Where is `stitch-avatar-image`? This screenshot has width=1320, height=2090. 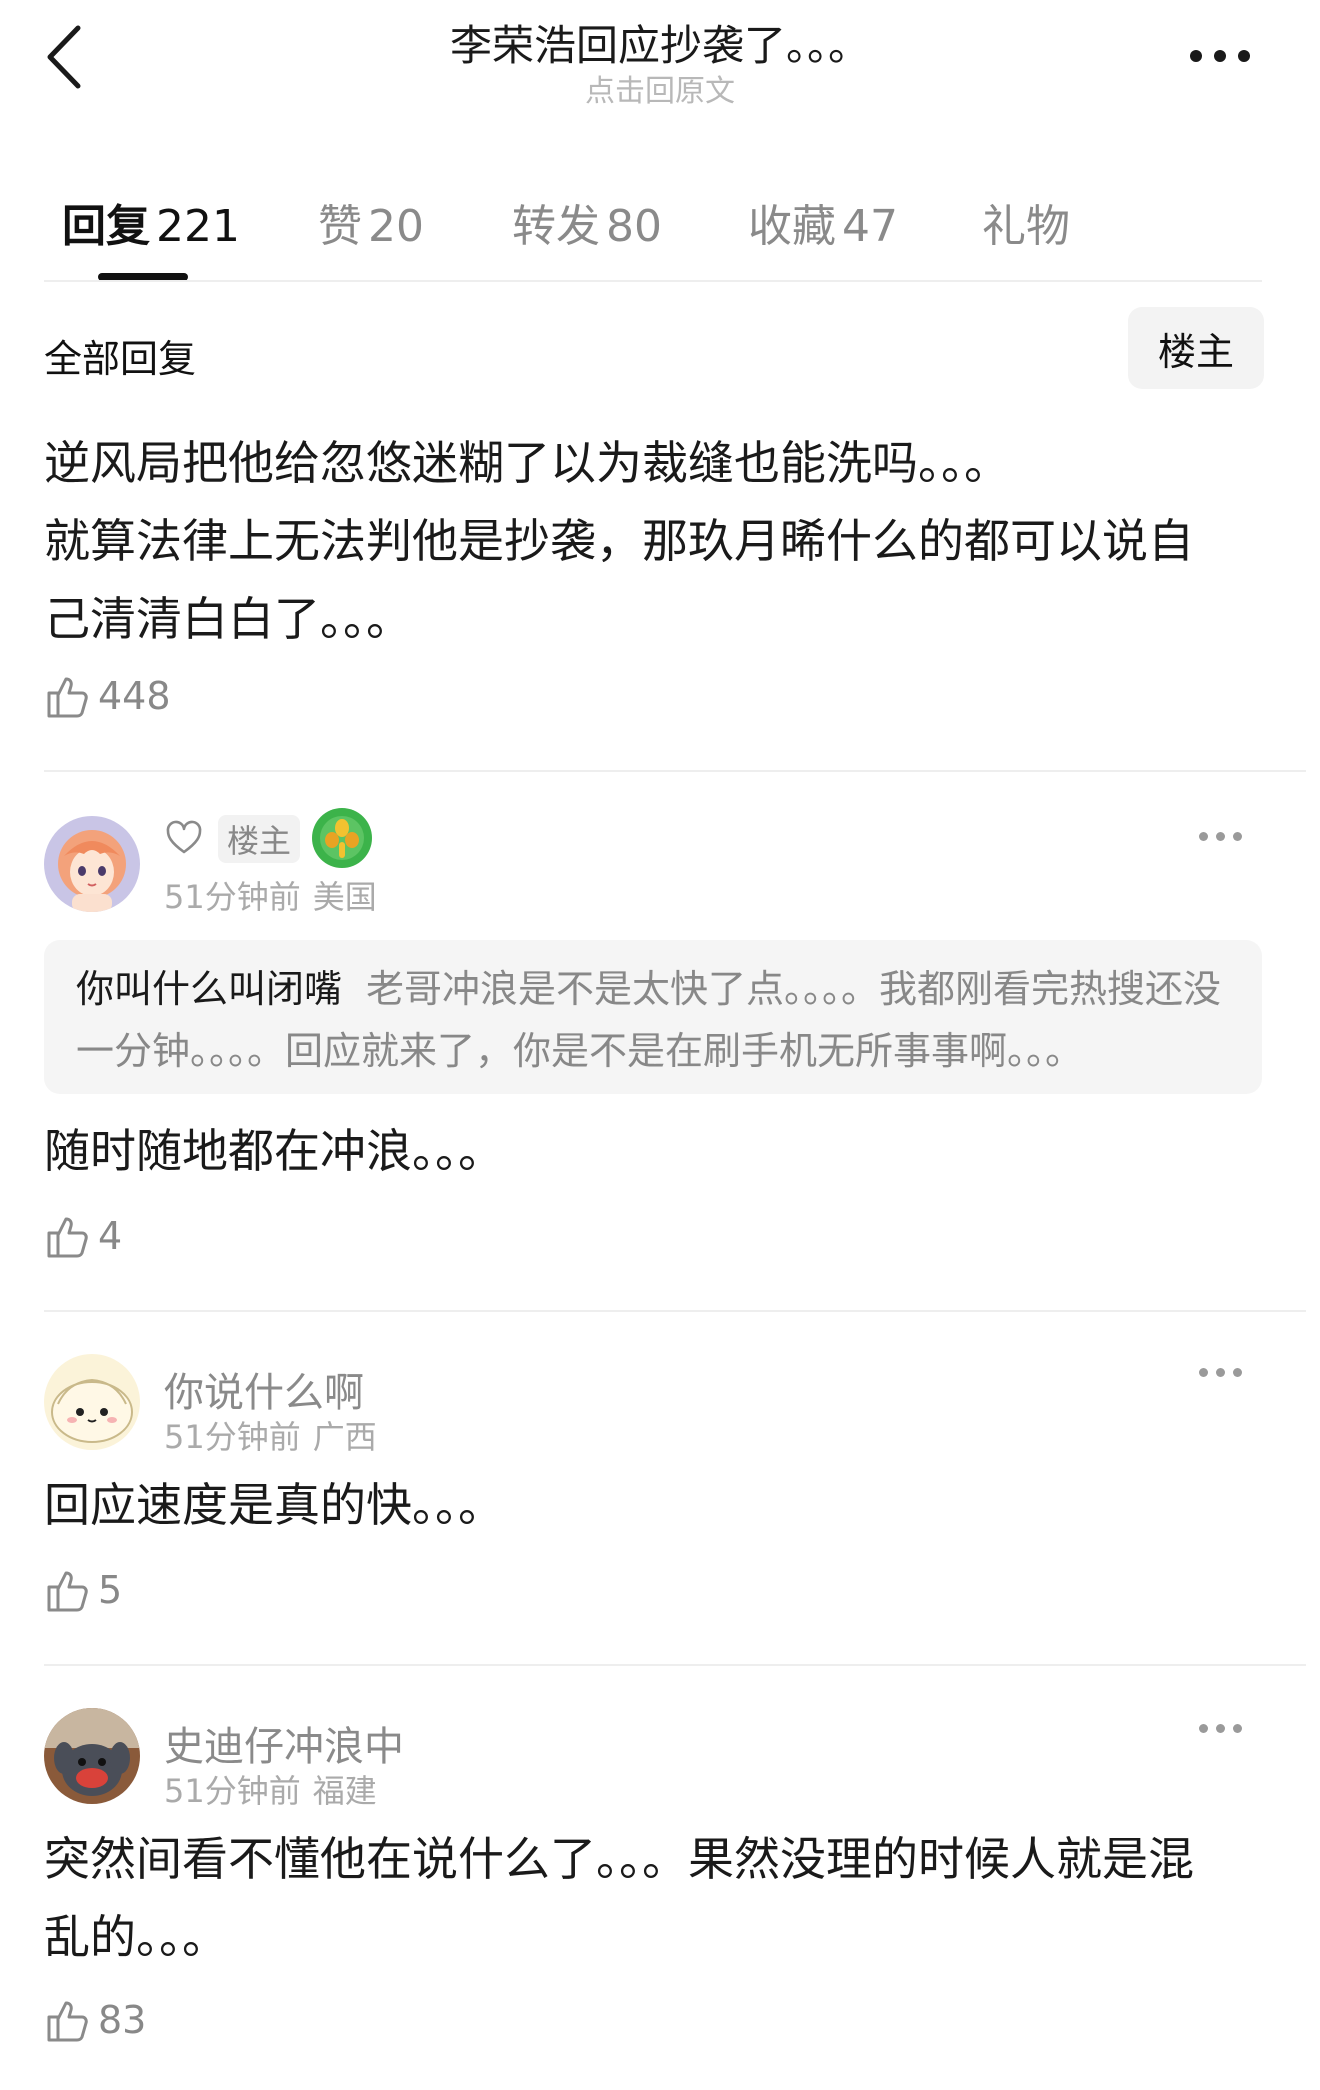
stitch-avatar-image is located at coordinates (92, 1756).